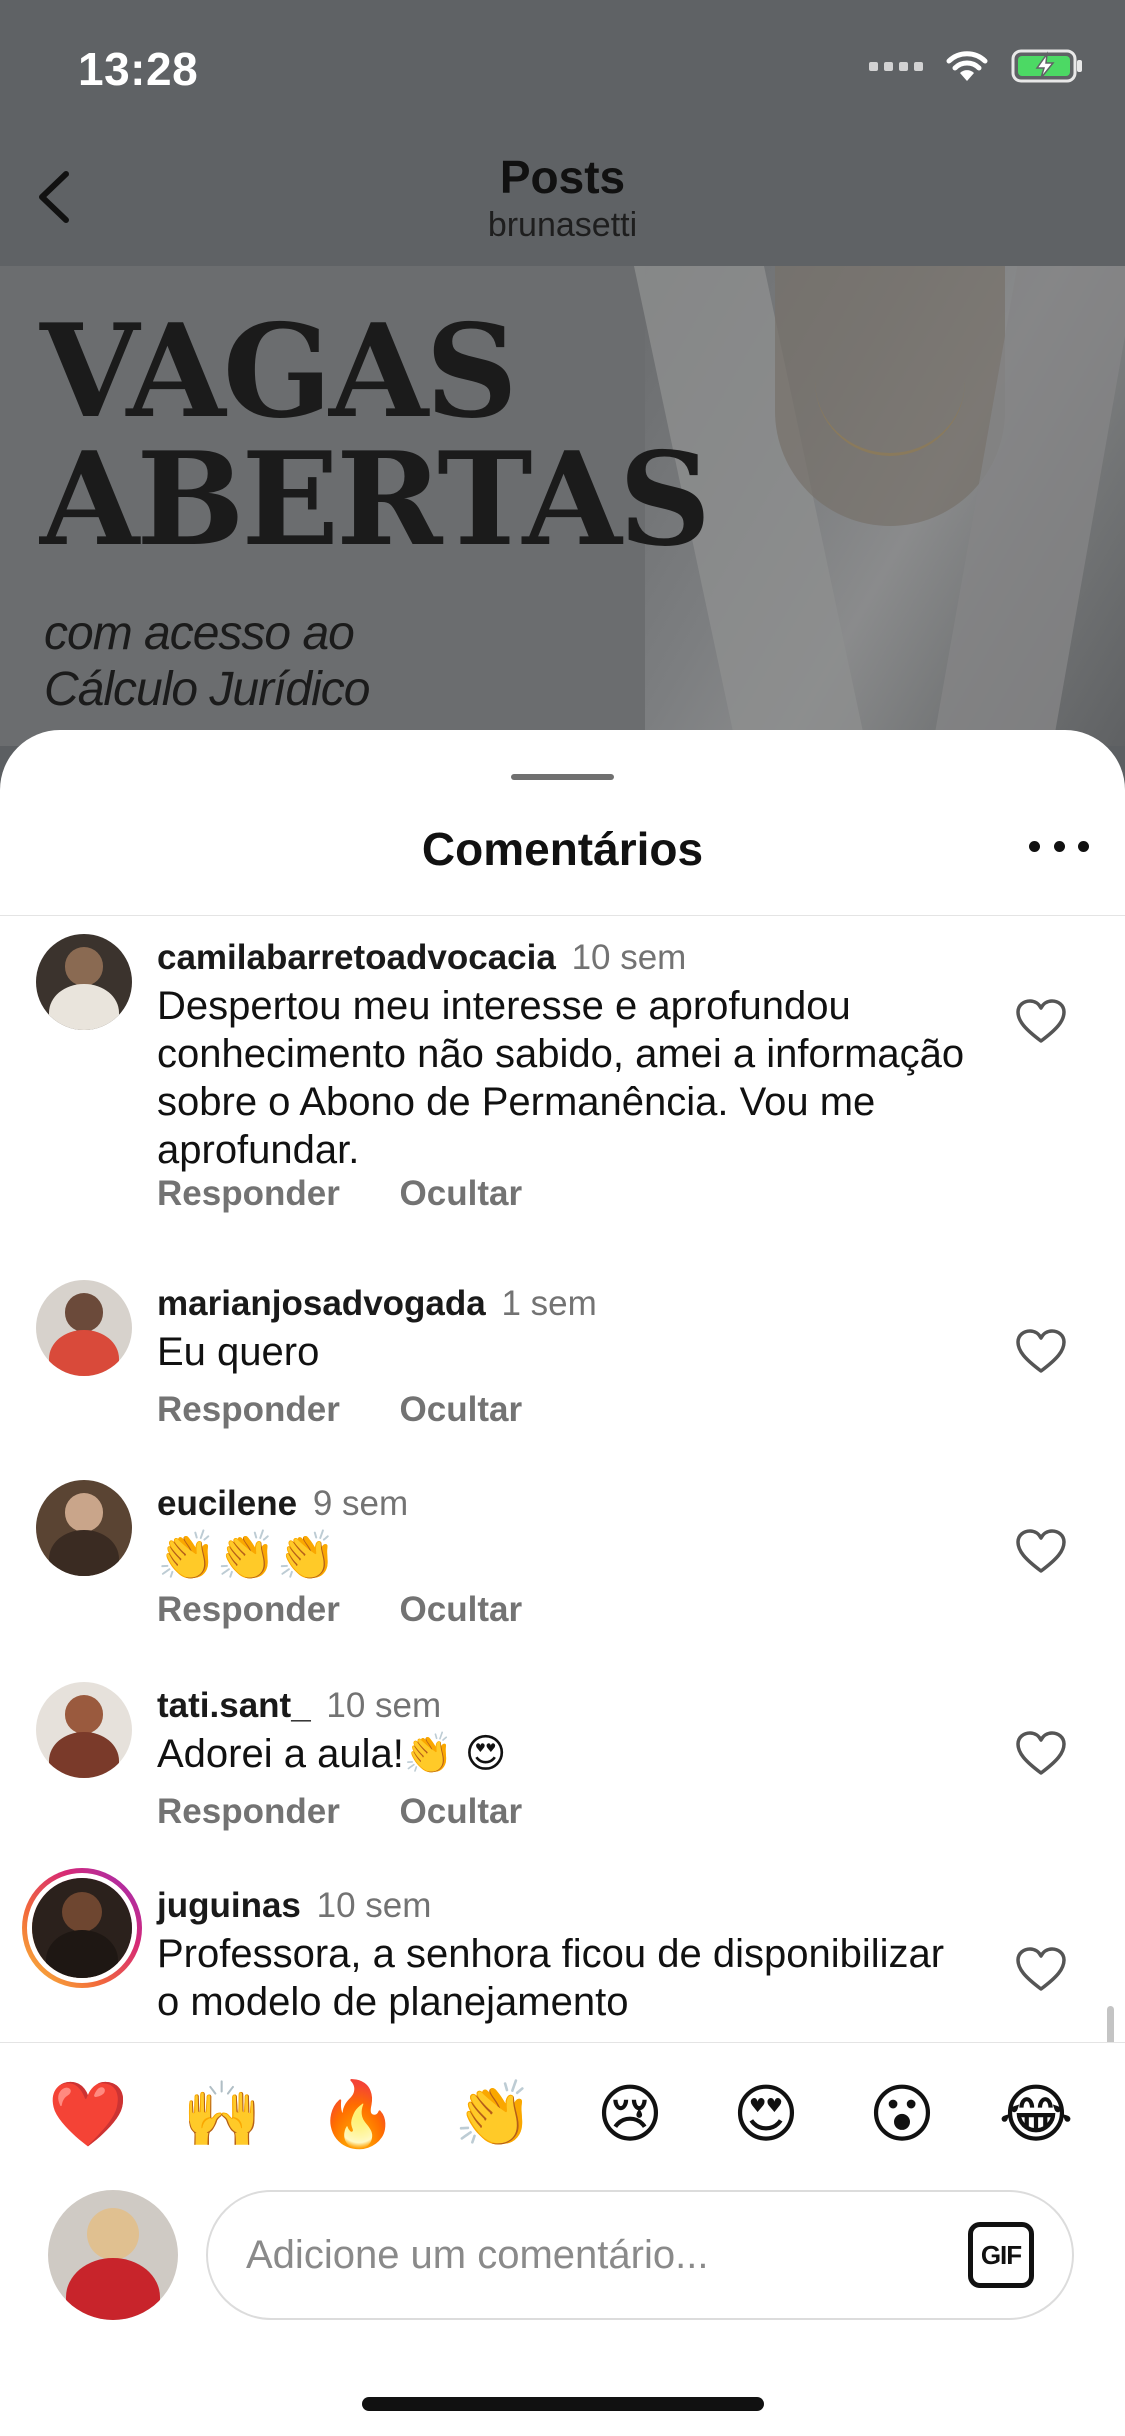 This screenshot has height=2436, width=1125. What do you see at coordinates (562, 66) in the screenshot?
I see `status-bar: 13:28` at bounding box center [562, 66].